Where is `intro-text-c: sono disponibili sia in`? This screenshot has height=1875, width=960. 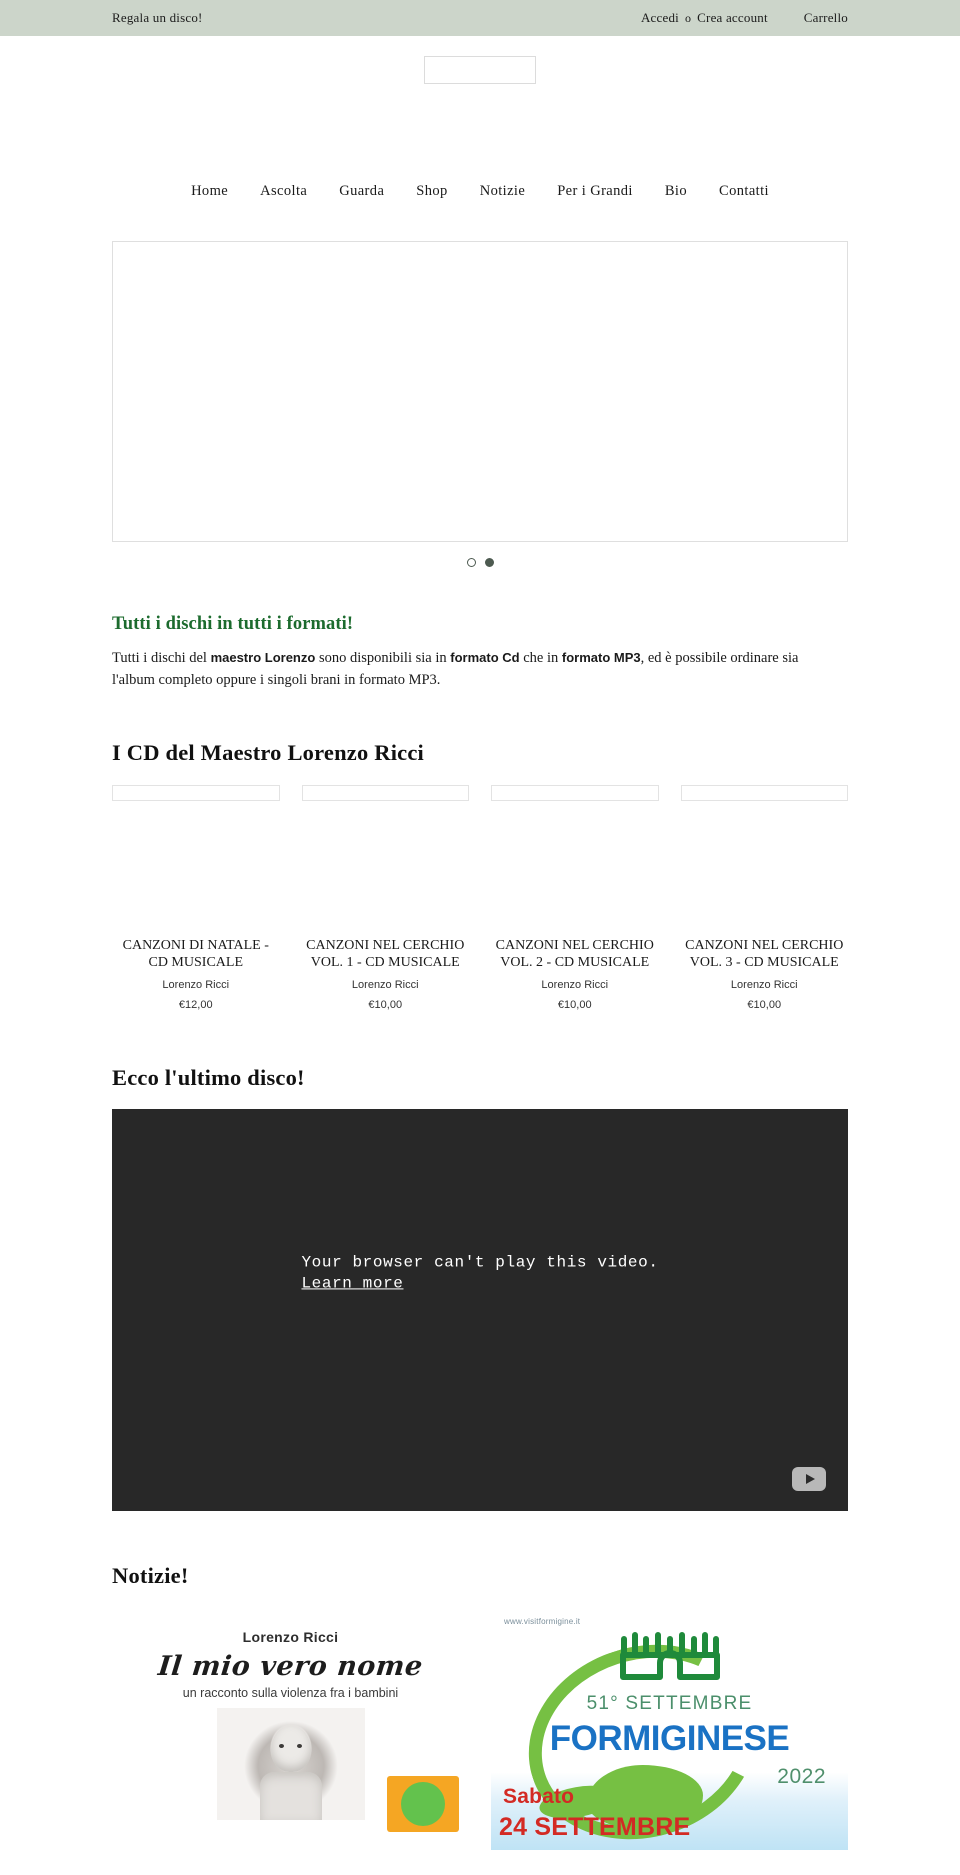
intro-text-c: sono disponibili sia in is located at coordinates (383, 658).